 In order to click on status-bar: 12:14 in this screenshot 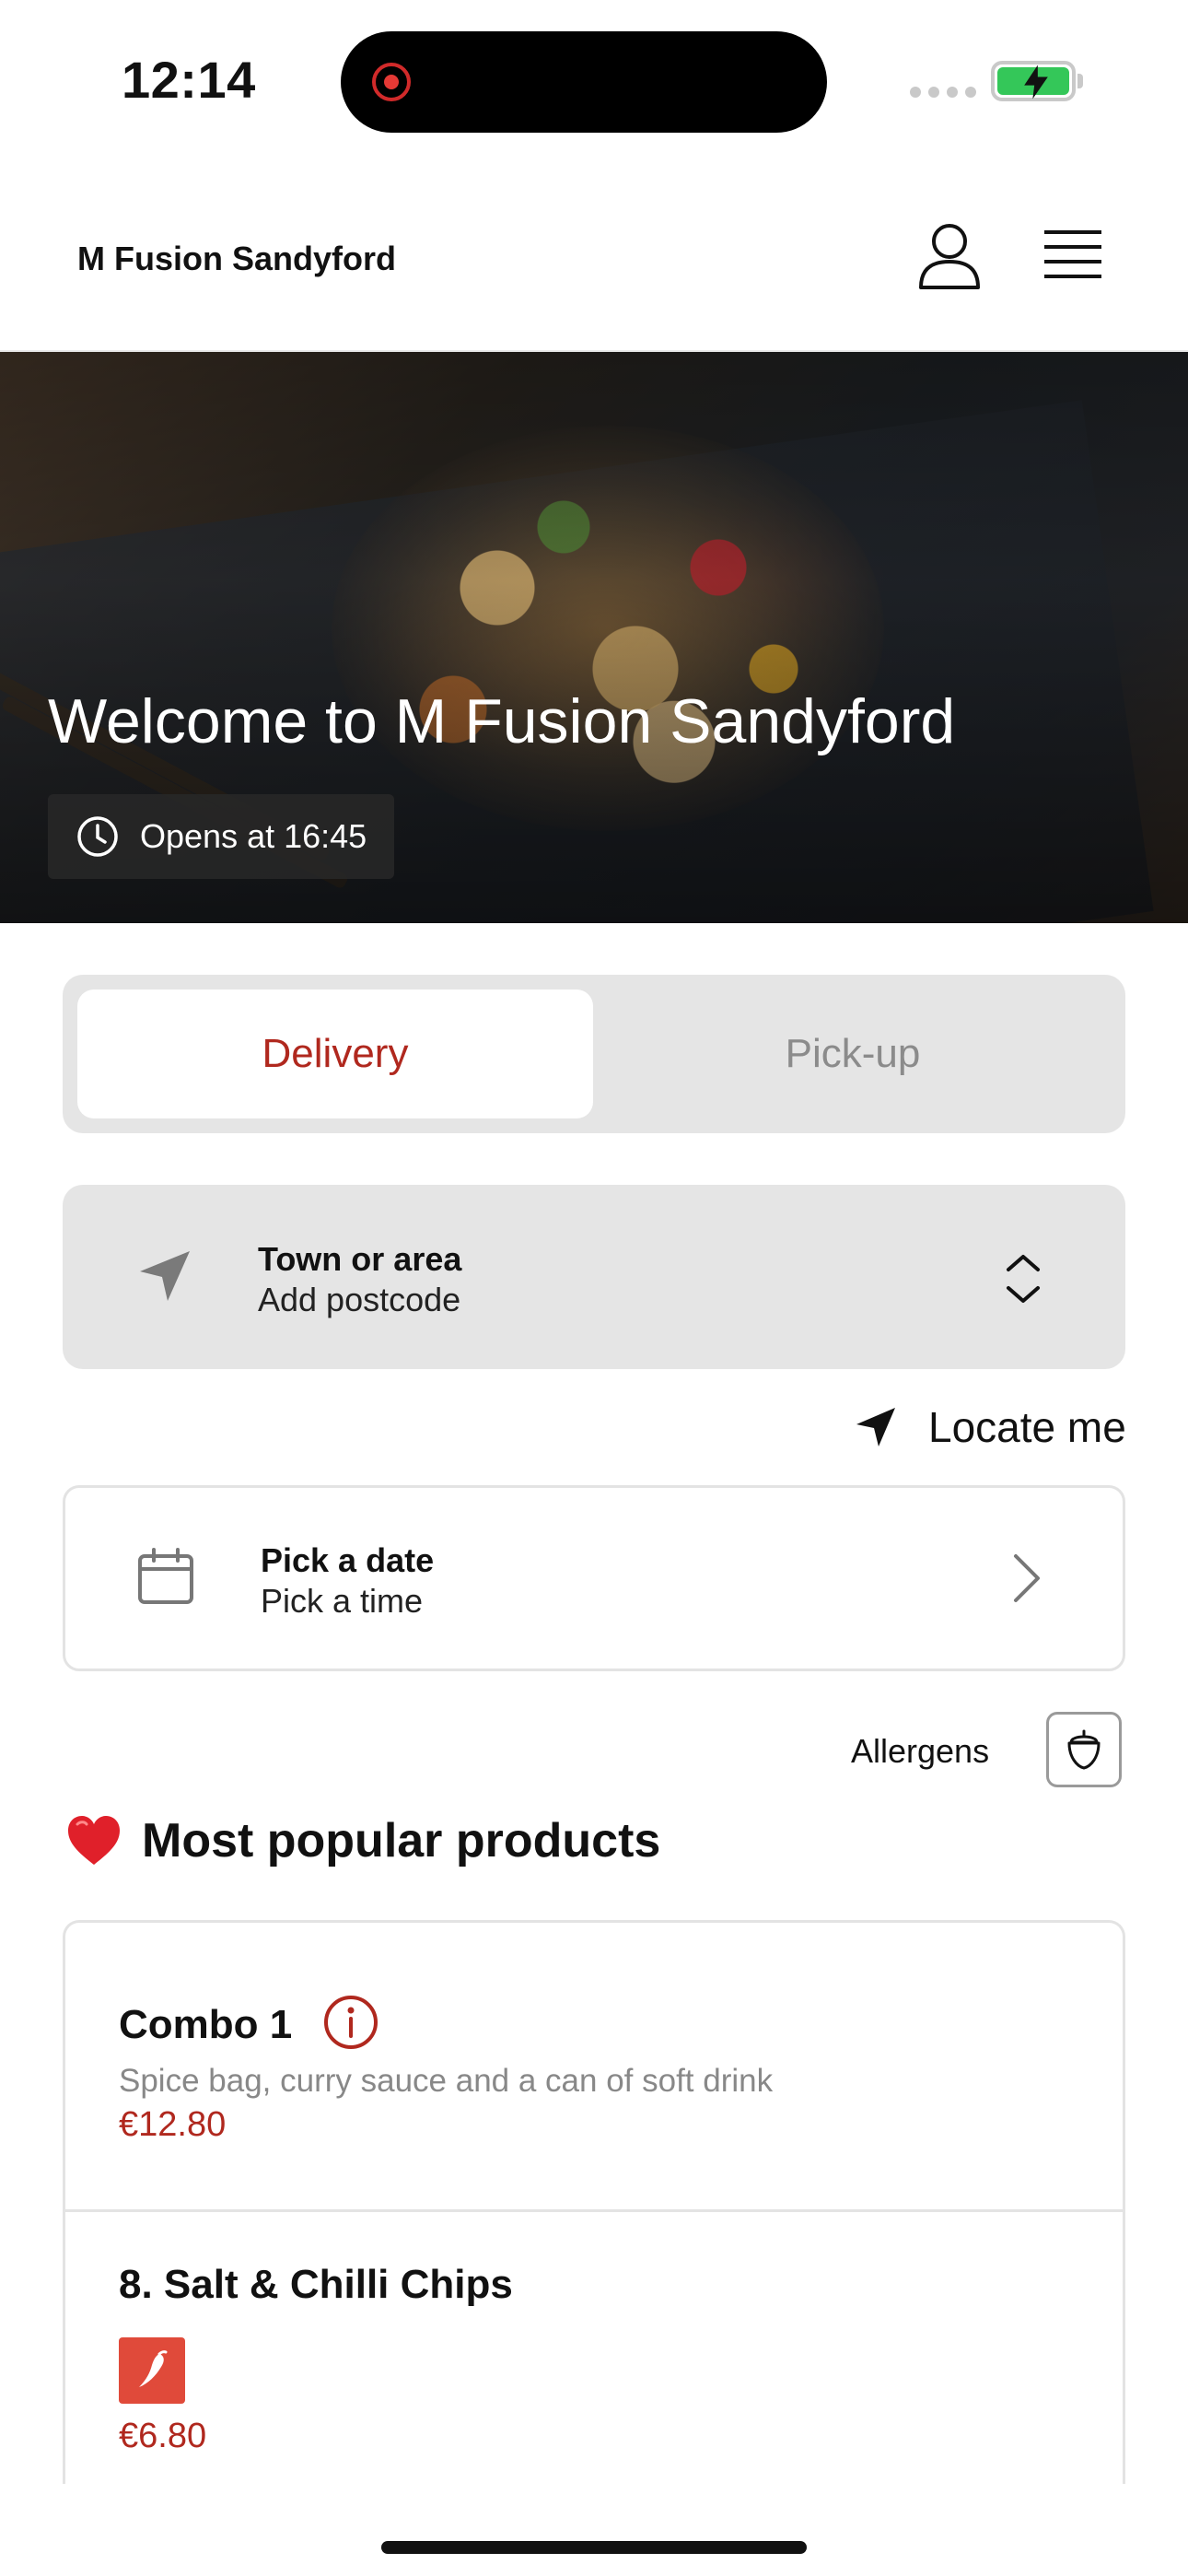, I will do `click(594, 78)`.